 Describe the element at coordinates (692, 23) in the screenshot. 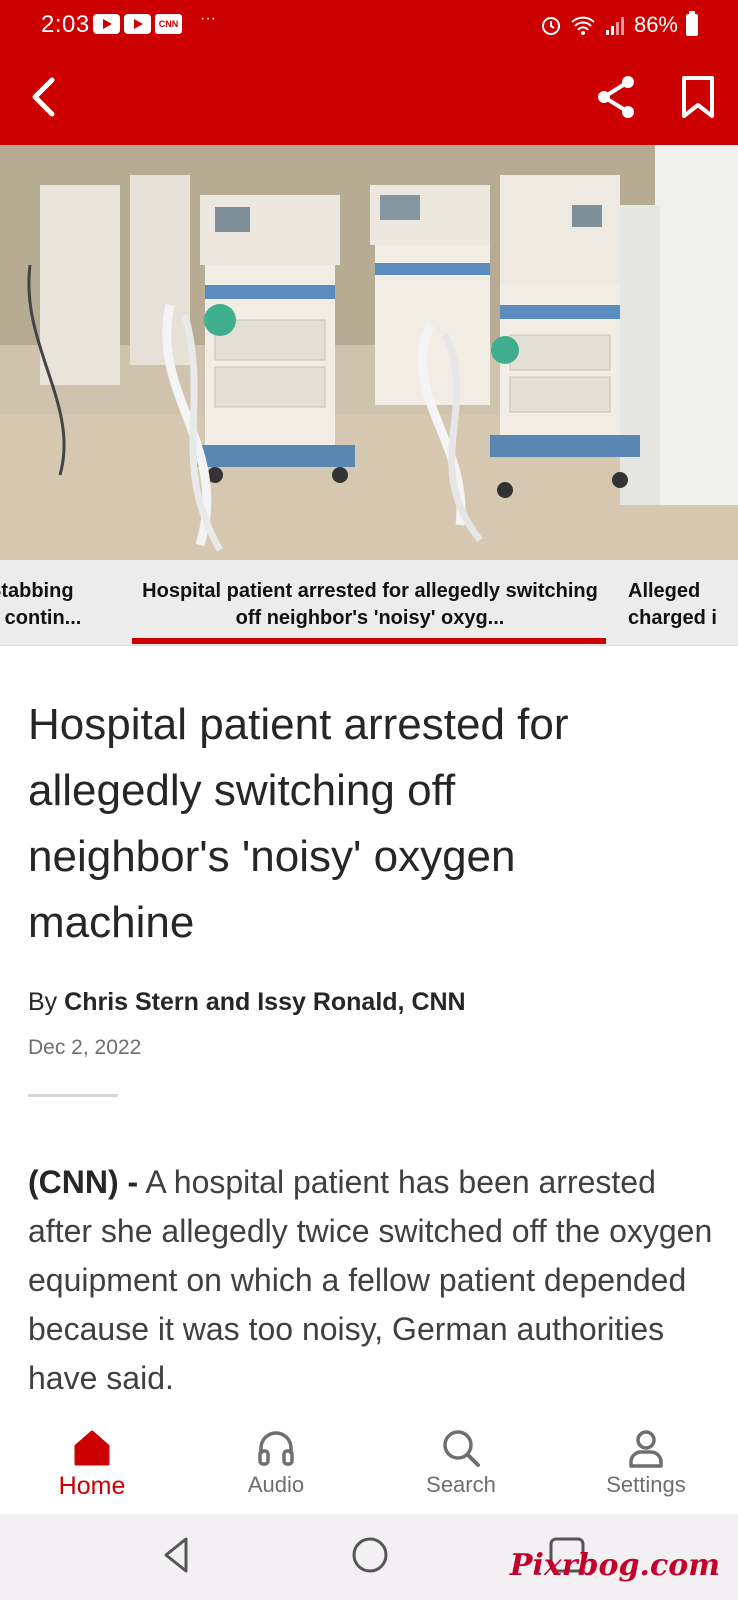

I see `battery-icon` at that location.